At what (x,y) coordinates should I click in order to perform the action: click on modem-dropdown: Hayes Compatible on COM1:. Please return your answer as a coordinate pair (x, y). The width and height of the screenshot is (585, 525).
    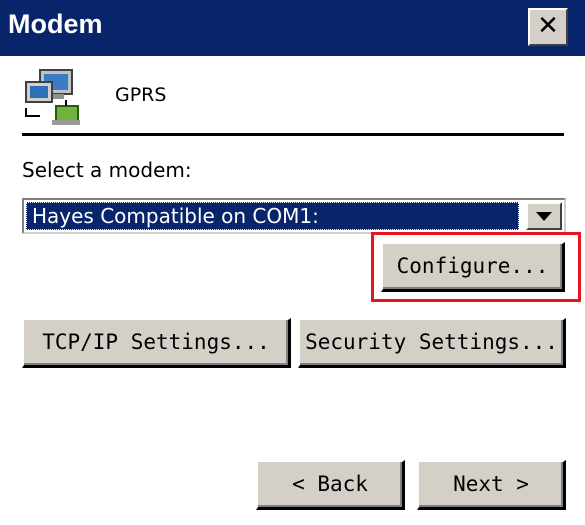
    Looking at the image, I should click on (294, 216).